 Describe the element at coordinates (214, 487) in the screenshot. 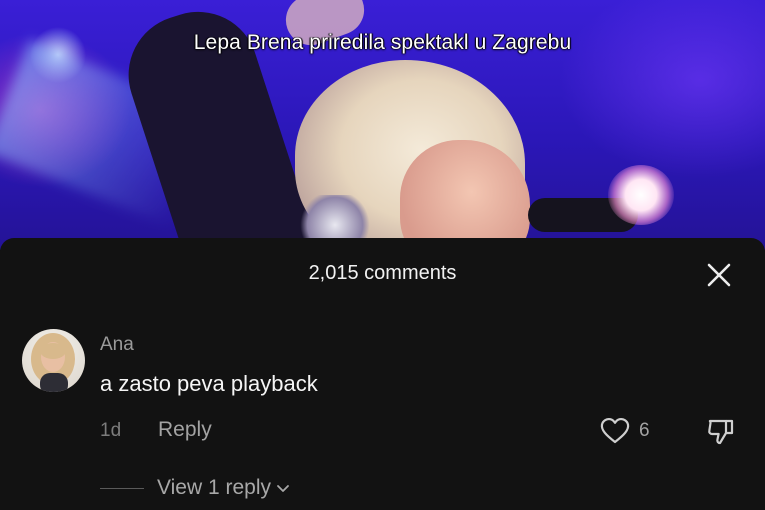

I see `view-replies-label: View 1 reply` at that location.